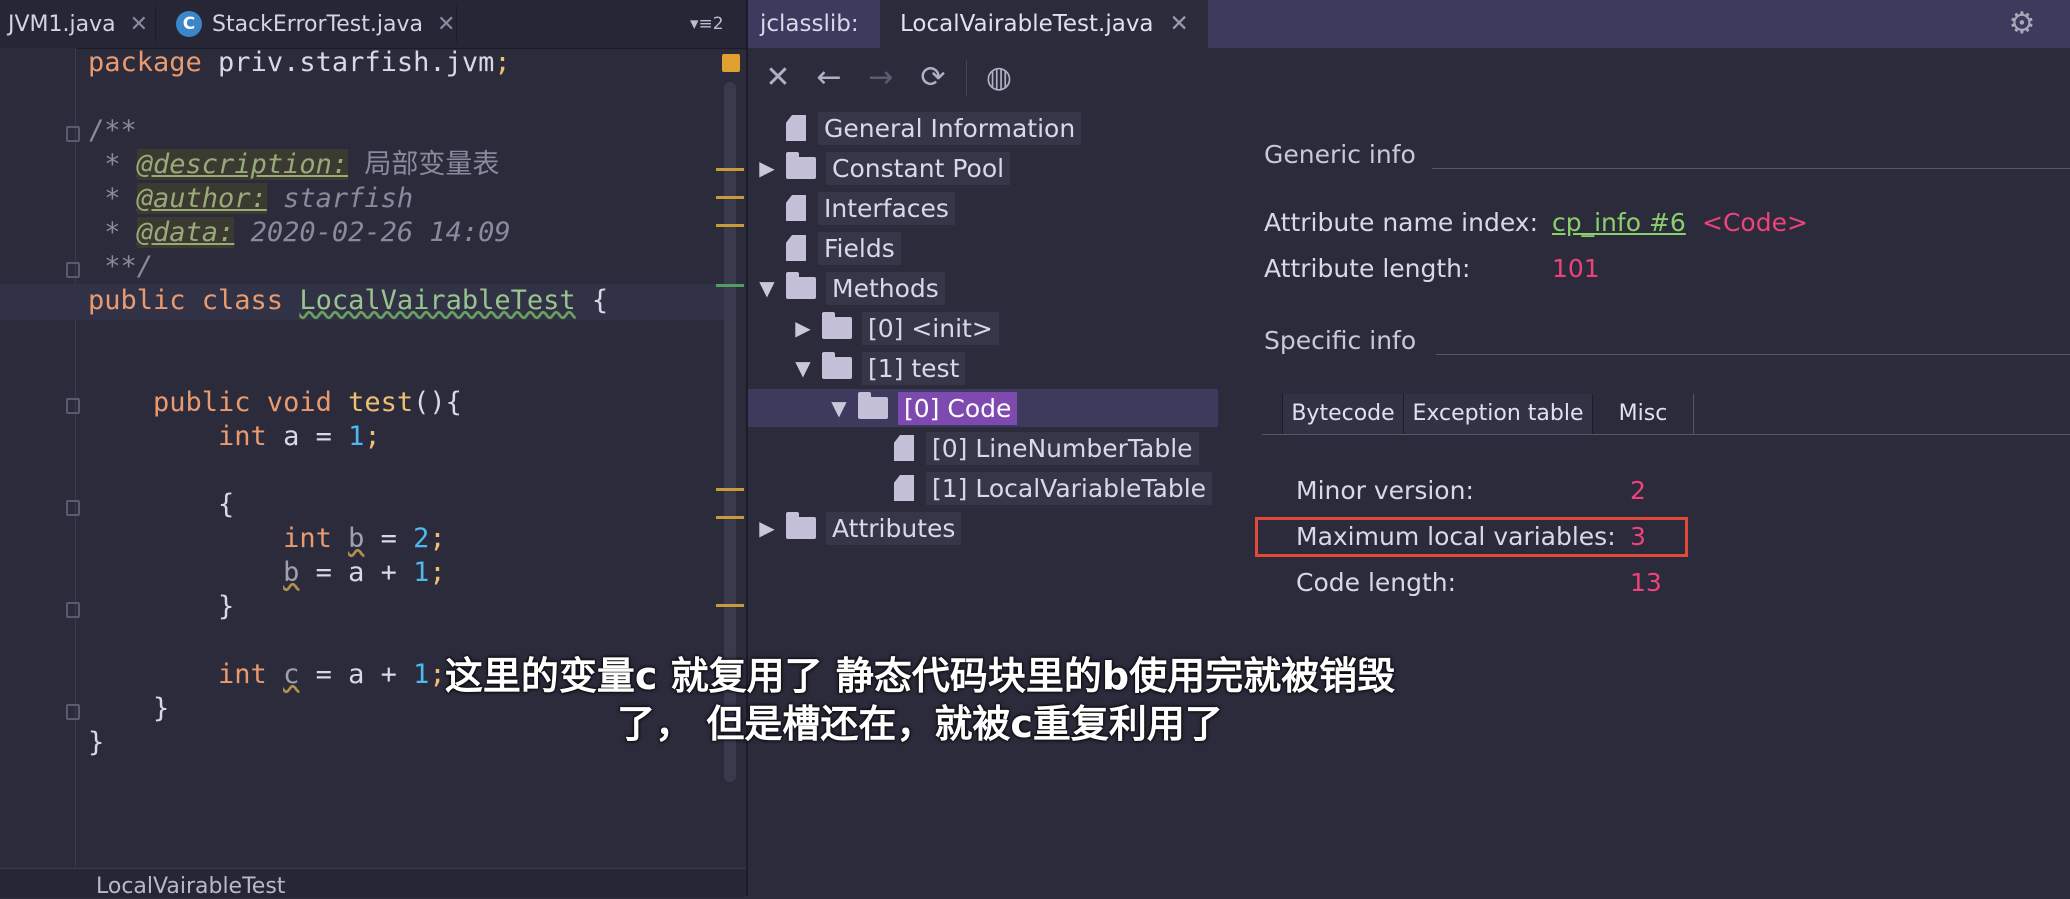 This screenshot has width=2070, height=899. Describe the element at coordinates (364, 572) in the screenshot. I see `code-line: b = a + 1;` at that location.